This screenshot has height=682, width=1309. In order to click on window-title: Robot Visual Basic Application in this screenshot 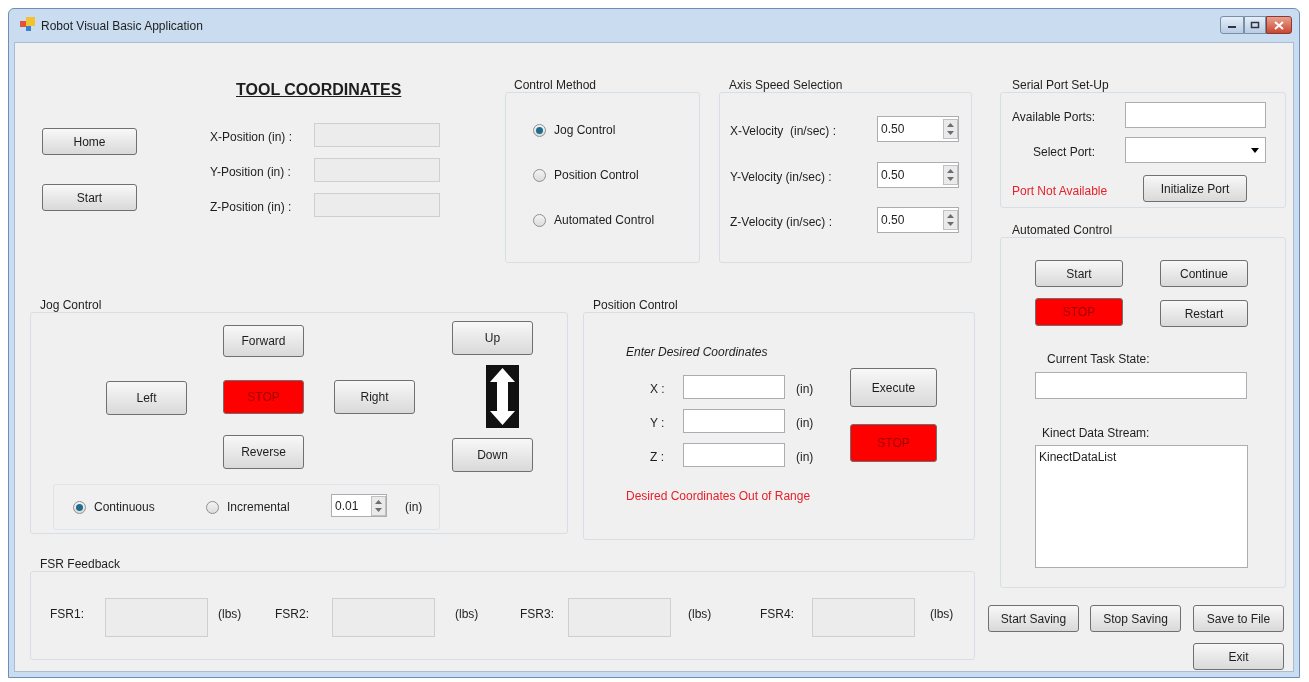, I will do `click(122, 26)`.